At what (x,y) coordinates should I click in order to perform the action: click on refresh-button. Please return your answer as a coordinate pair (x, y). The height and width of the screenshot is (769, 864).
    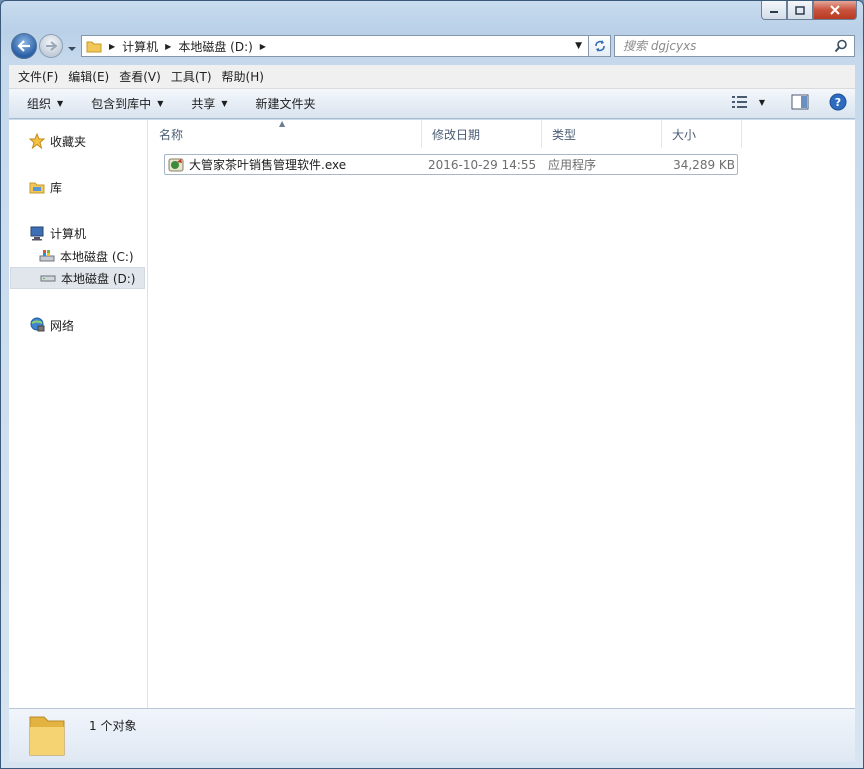
    Looking at the image, I should click on (600, 46).